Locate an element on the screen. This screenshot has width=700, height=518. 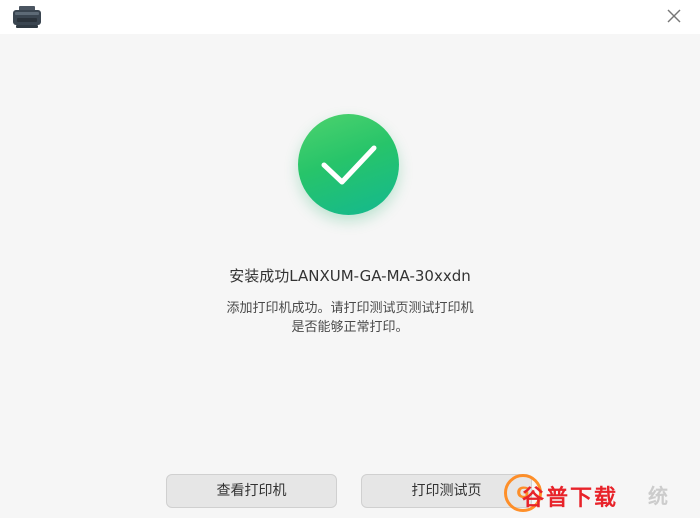
check-circle-icon is located at coordinates (348, 164).